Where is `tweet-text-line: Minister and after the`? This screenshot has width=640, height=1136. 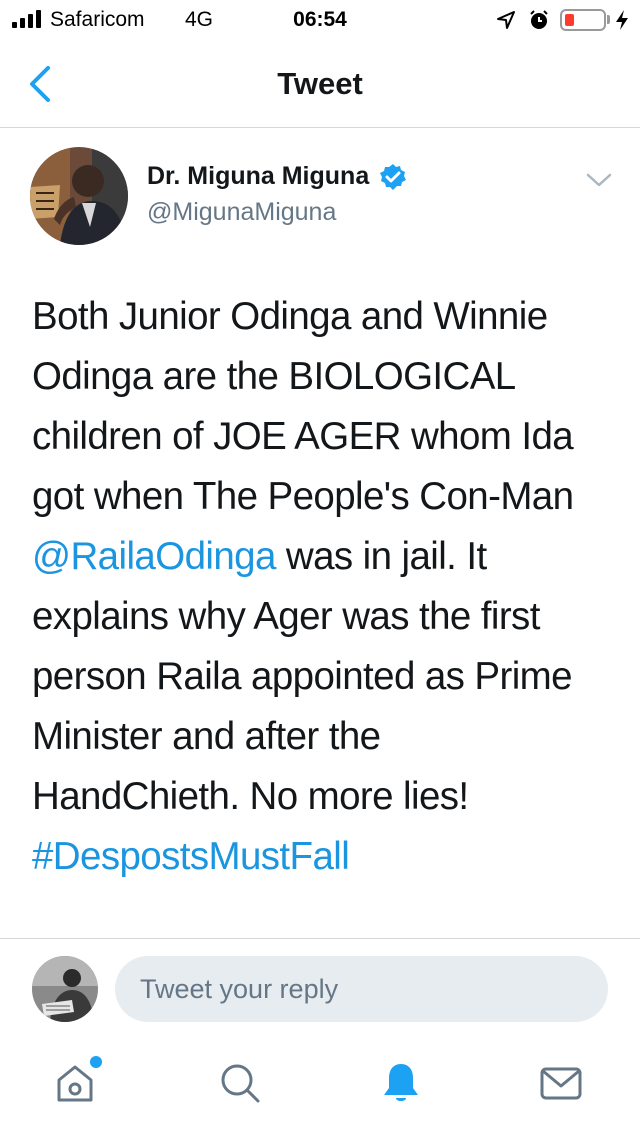
tweet-text-line: Minister and after the is located at coordinates (206, 736).